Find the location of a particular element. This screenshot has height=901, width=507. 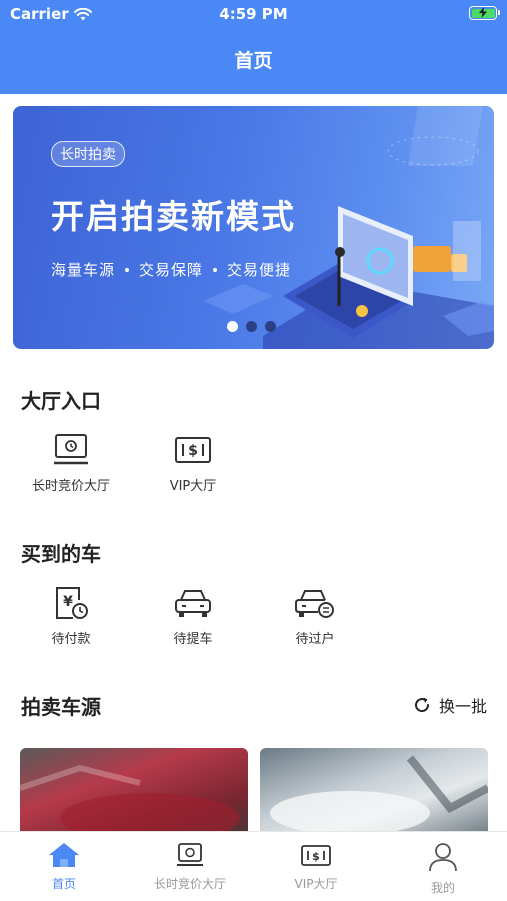

top-header: Carrier 4:59 PM 首页 is located at coordinates (253, 47).